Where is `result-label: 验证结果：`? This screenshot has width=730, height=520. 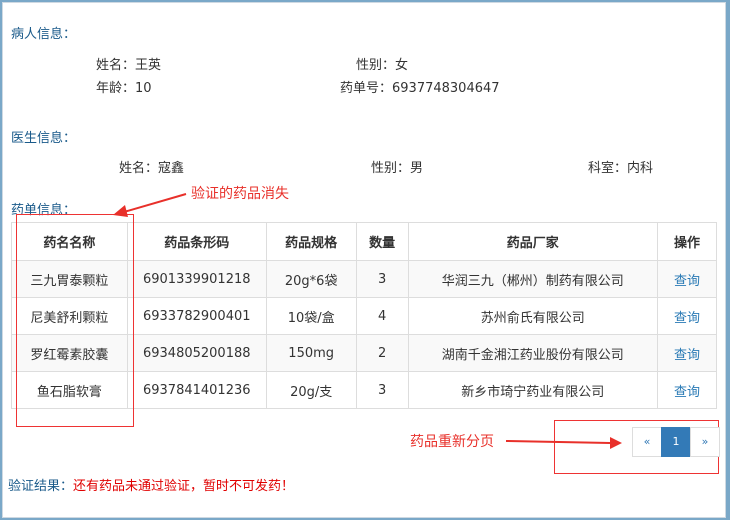
result-label: 验证结果： is located at coordinates (41, 486).